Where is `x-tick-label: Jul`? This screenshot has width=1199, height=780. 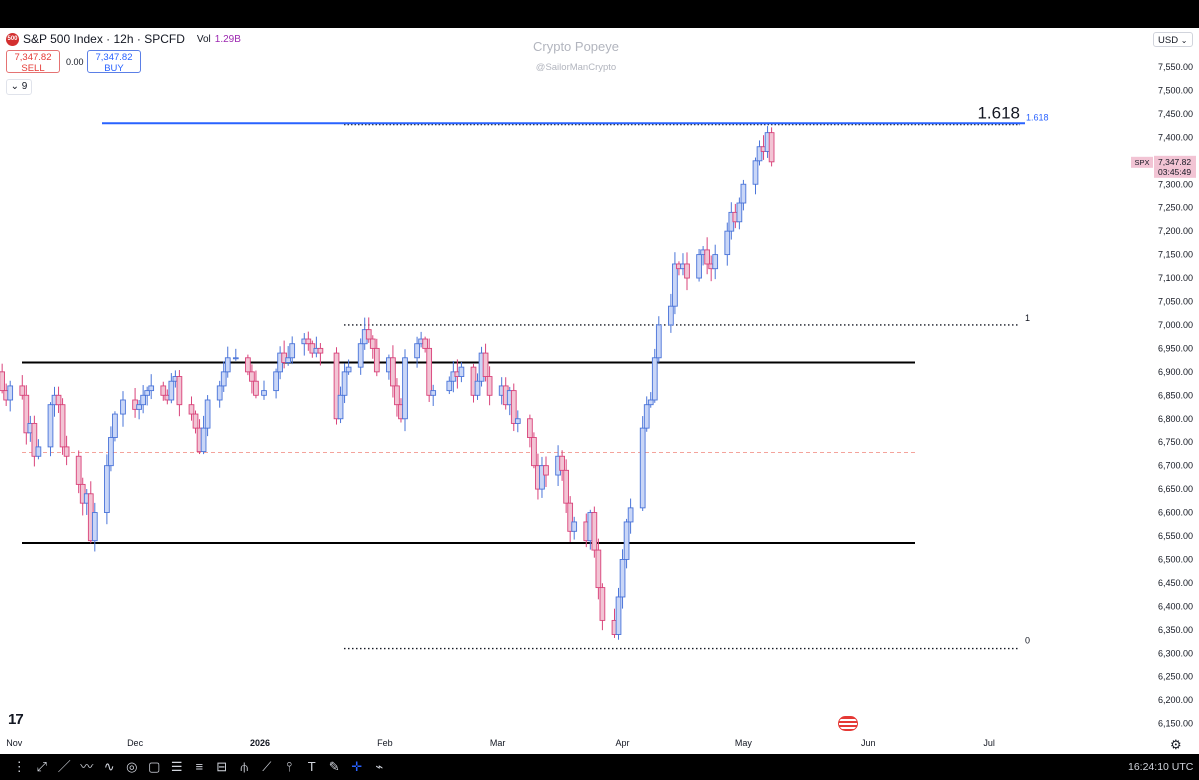
x-tick-label: Jul is located at coordinates (989, 743).